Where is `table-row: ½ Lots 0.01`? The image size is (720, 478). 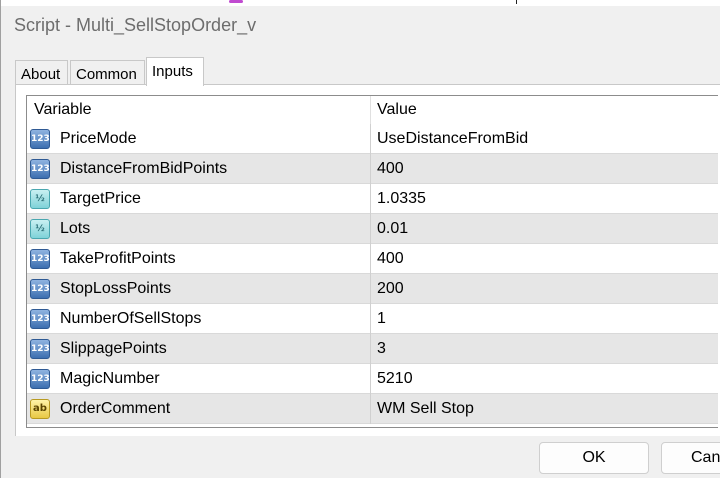
table-row: ½ Lots 0.01 is located at coordinates (372, 229).